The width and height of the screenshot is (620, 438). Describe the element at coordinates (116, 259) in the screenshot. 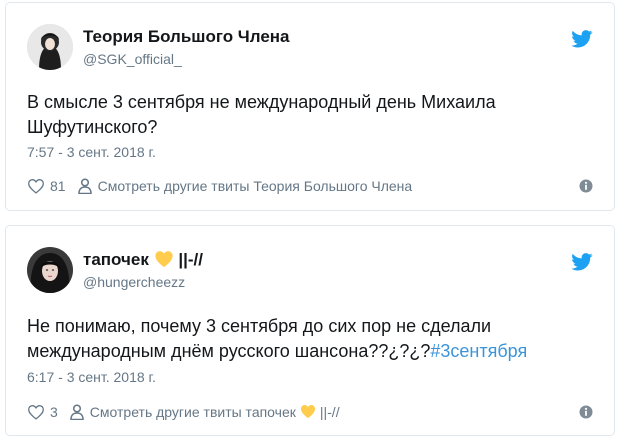

I see `display-name-text: тапочек` at that location.